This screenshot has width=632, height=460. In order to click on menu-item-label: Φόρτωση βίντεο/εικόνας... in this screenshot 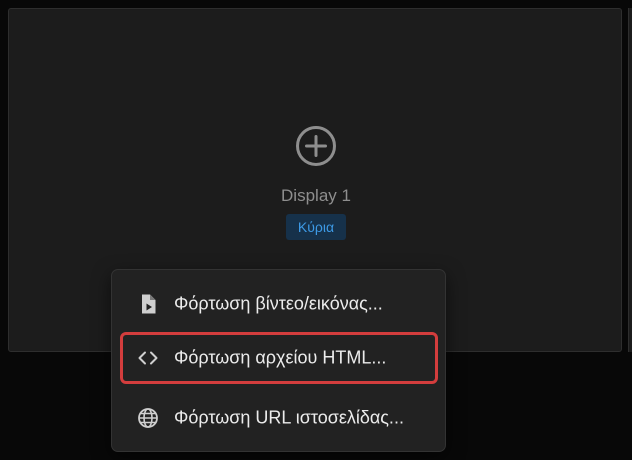, I will do `click(278, 303)`.